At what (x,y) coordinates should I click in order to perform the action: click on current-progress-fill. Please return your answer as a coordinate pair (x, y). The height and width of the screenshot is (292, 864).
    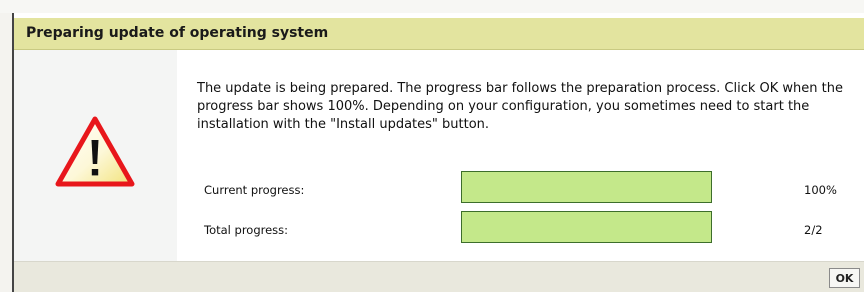
    Looking at the image, I should click on (586, 187).